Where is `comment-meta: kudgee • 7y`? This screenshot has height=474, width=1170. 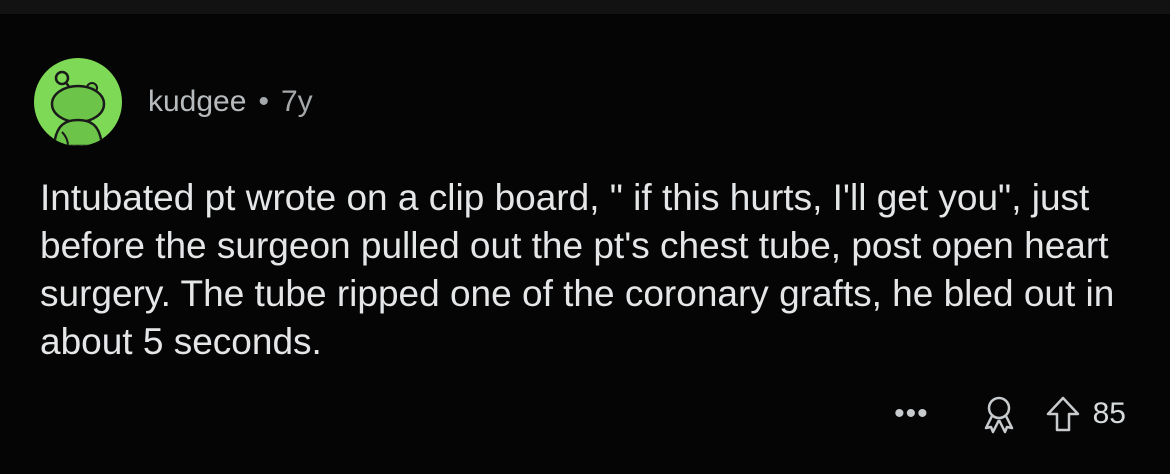
comment-meta: kudgee • 7y is located at coordinates (230, 102).